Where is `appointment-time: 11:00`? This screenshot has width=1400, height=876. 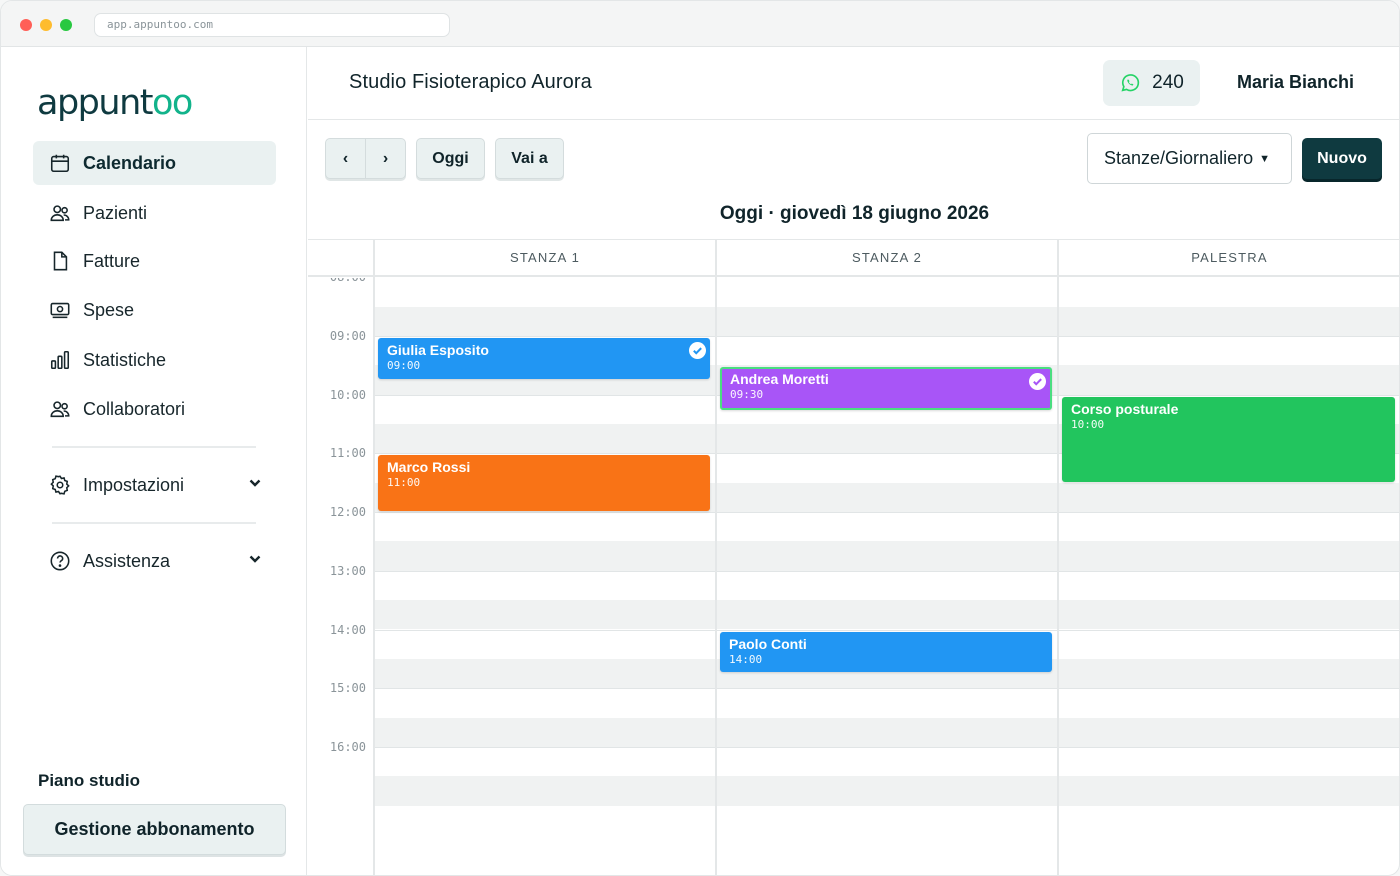
appointment-time: 11:00 is located at coordinates (404, 483).